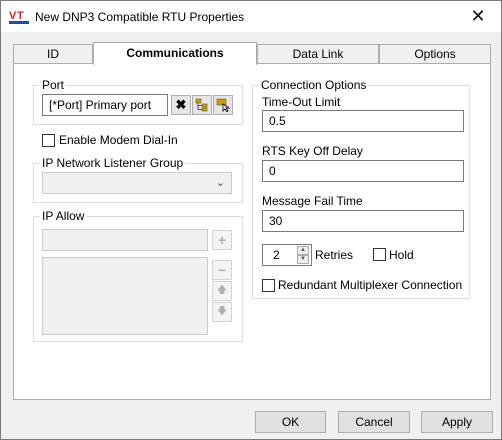  I want to click on enable-modem-label: Enable Modem Dial-In, so click(118, 140).